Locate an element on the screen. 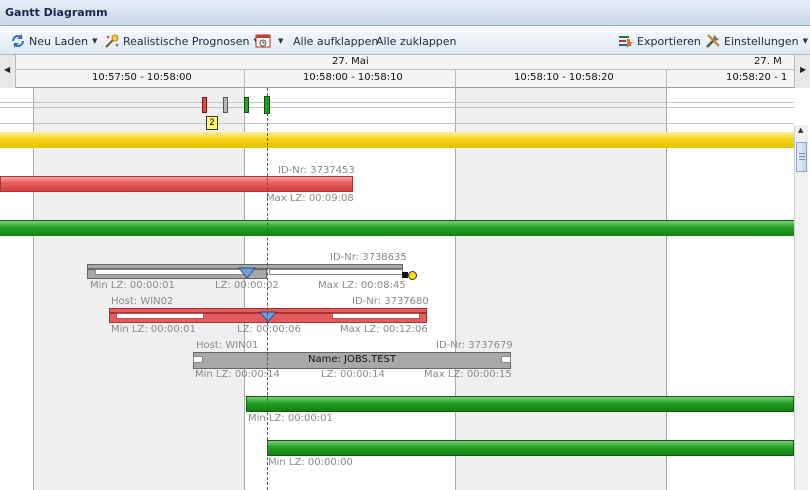 The image size is (810, 490). arrow-left-icon: ◀ is located at coordinates (7, 69).